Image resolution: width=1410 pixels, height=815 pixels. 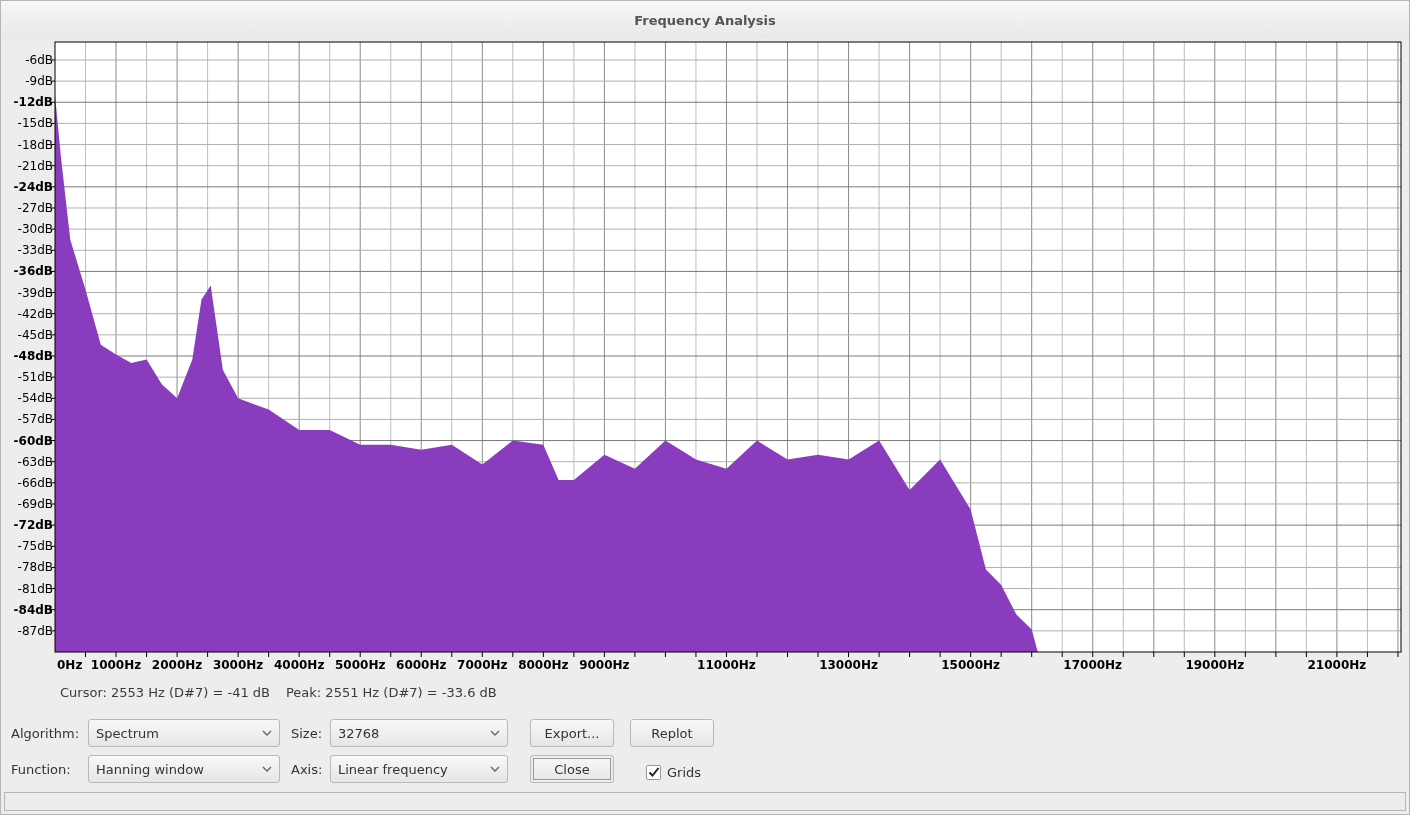 What do you see at coordinates (684, 772) in the screenshot?
I see `checkbox-label: Grids` at bounding box center [684, 772].